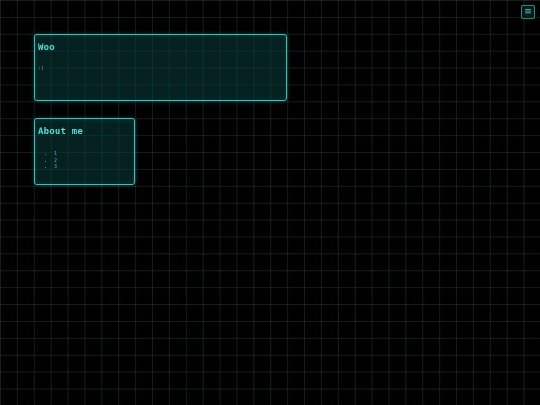  I want to click on about-me-panel-title: About me, so click(60, 132).